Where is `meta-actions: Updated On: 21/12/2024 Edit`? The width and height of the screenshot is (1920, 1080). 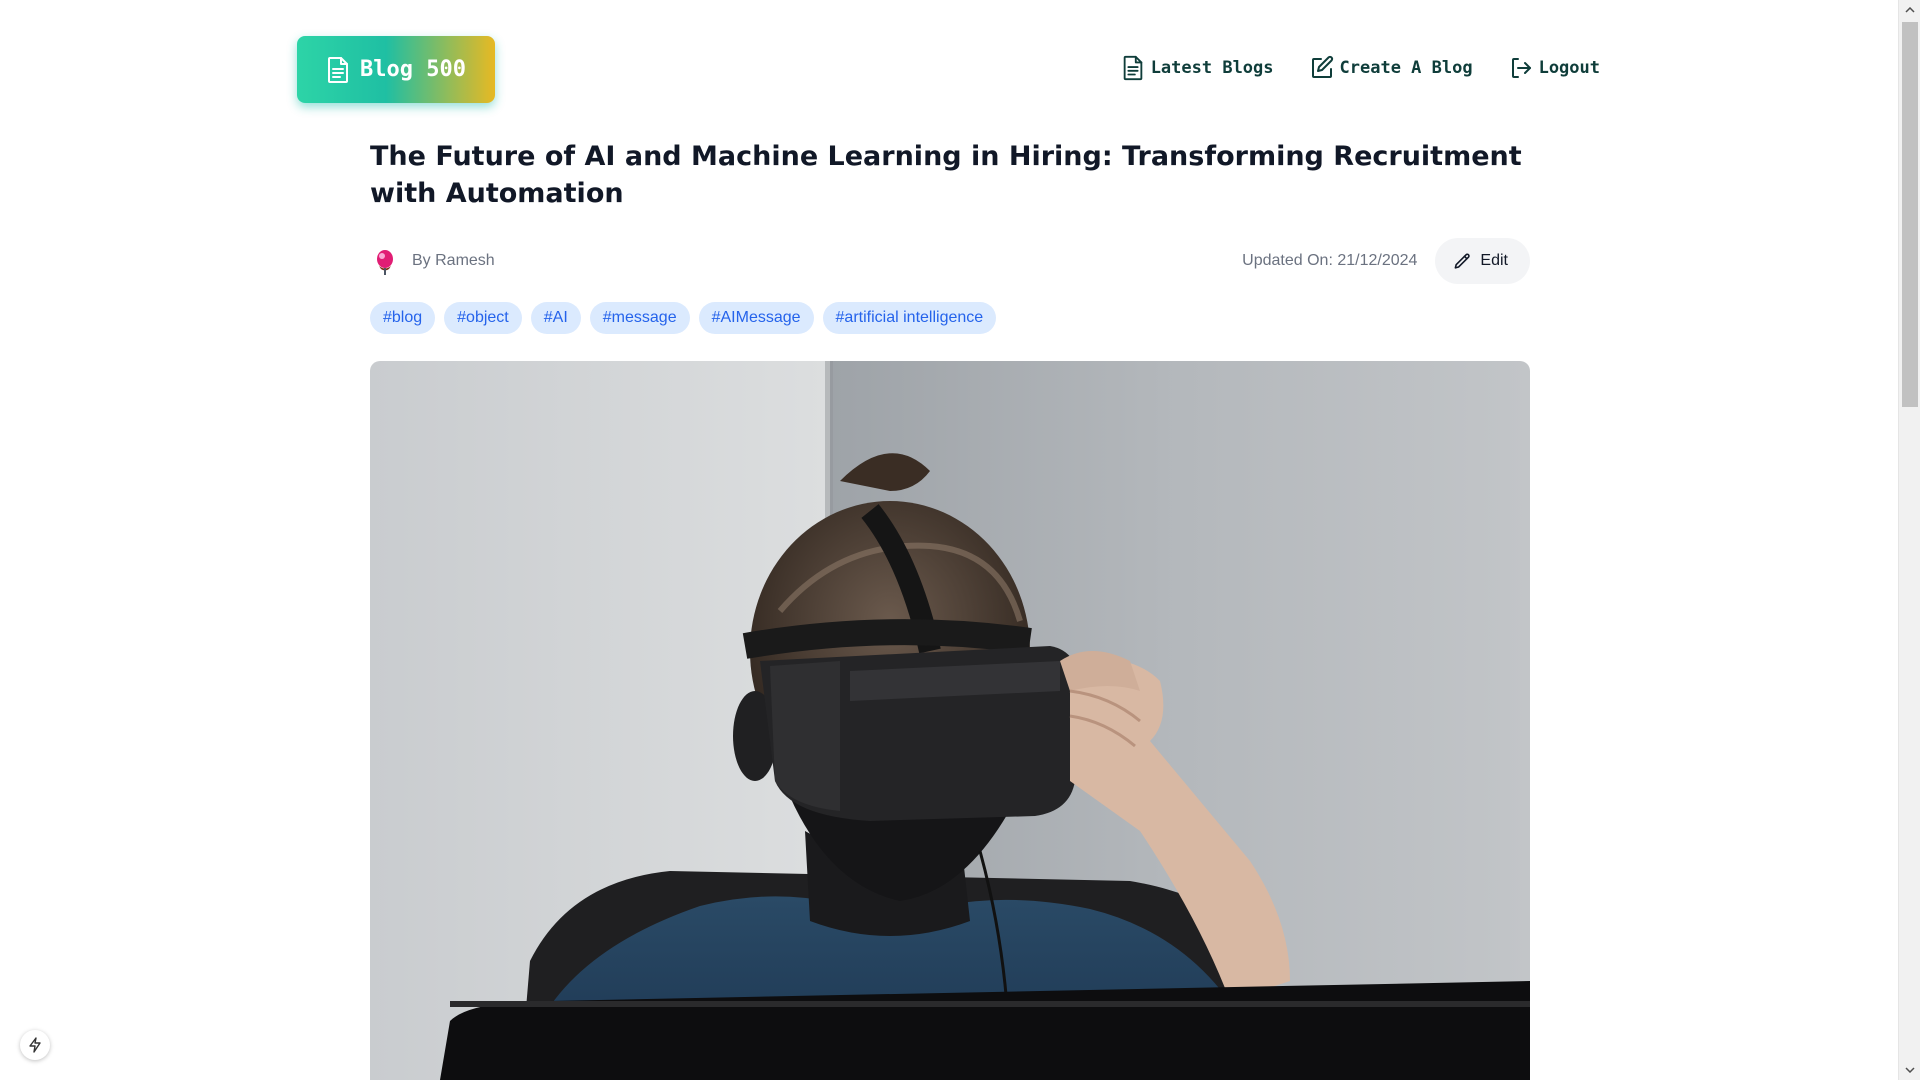
meta-actions: Updated On: 21/12/2024 Edit is located at coordinates (1386, 261).